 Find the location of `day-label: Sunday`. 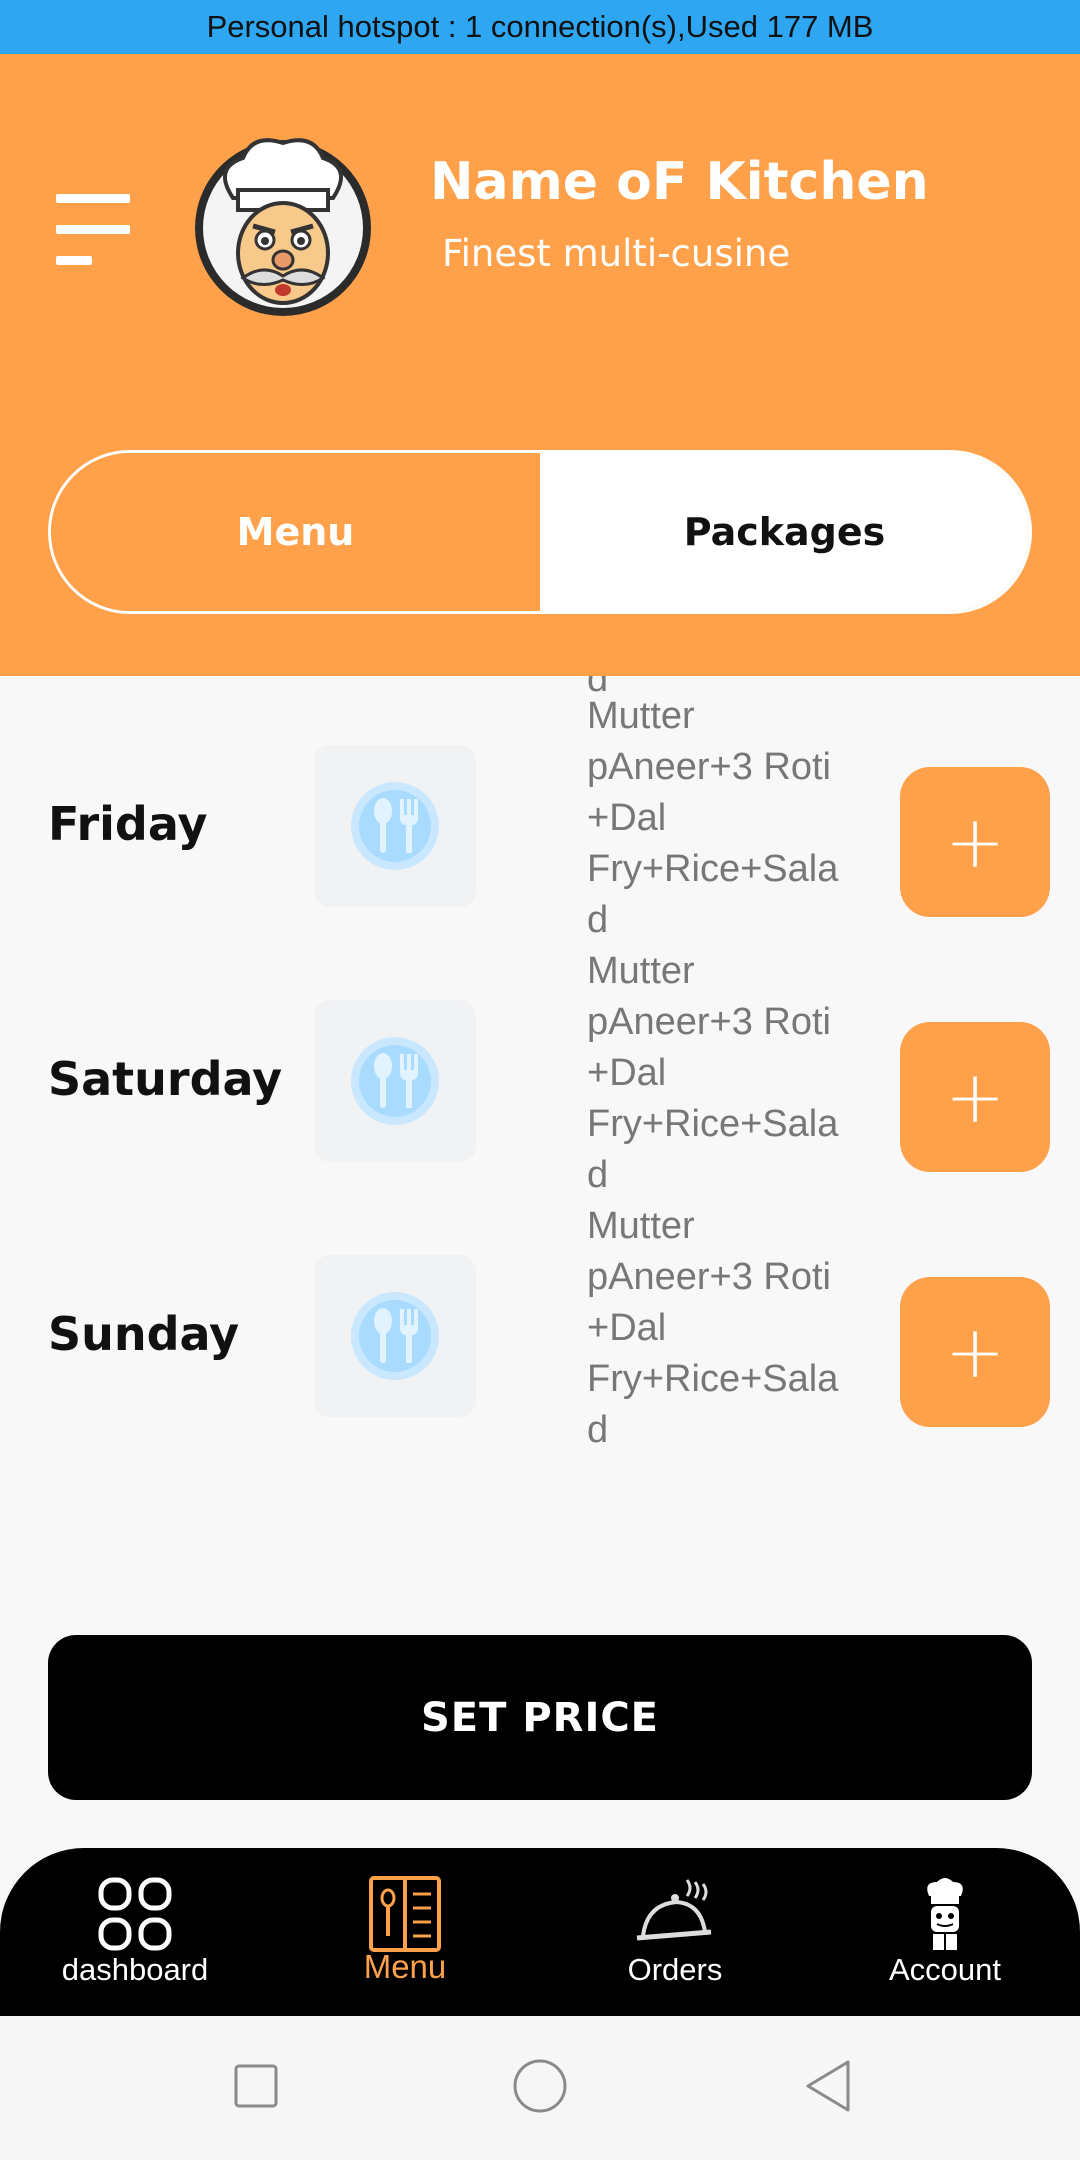

day-label: Sunday is located at coordinates (144, 1334).